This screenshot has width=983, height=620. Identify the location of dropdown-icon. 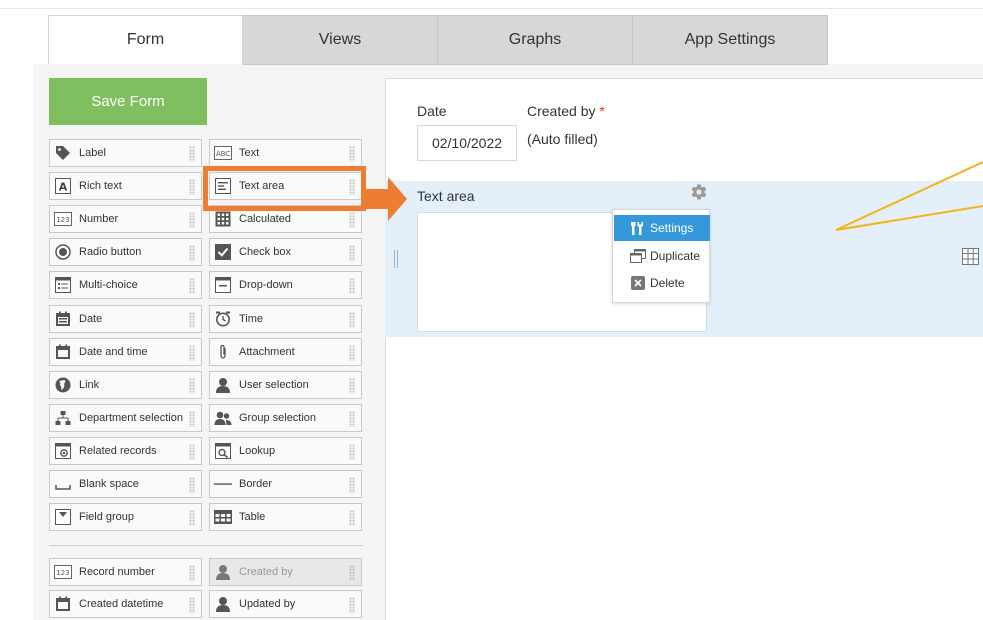
(223, 285).